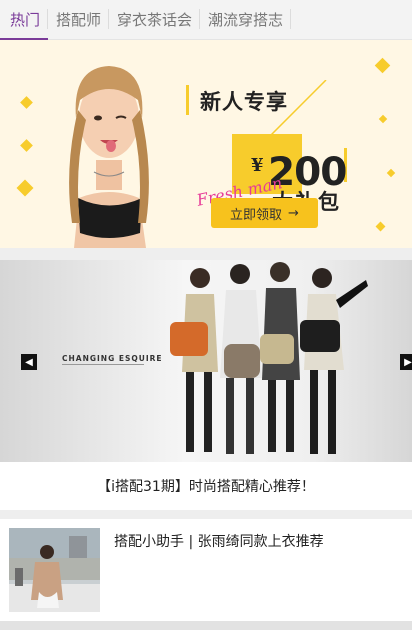  Describe the element at coordinates (54, 570) in the screenshot. I see `article-thumbnail` at that location.